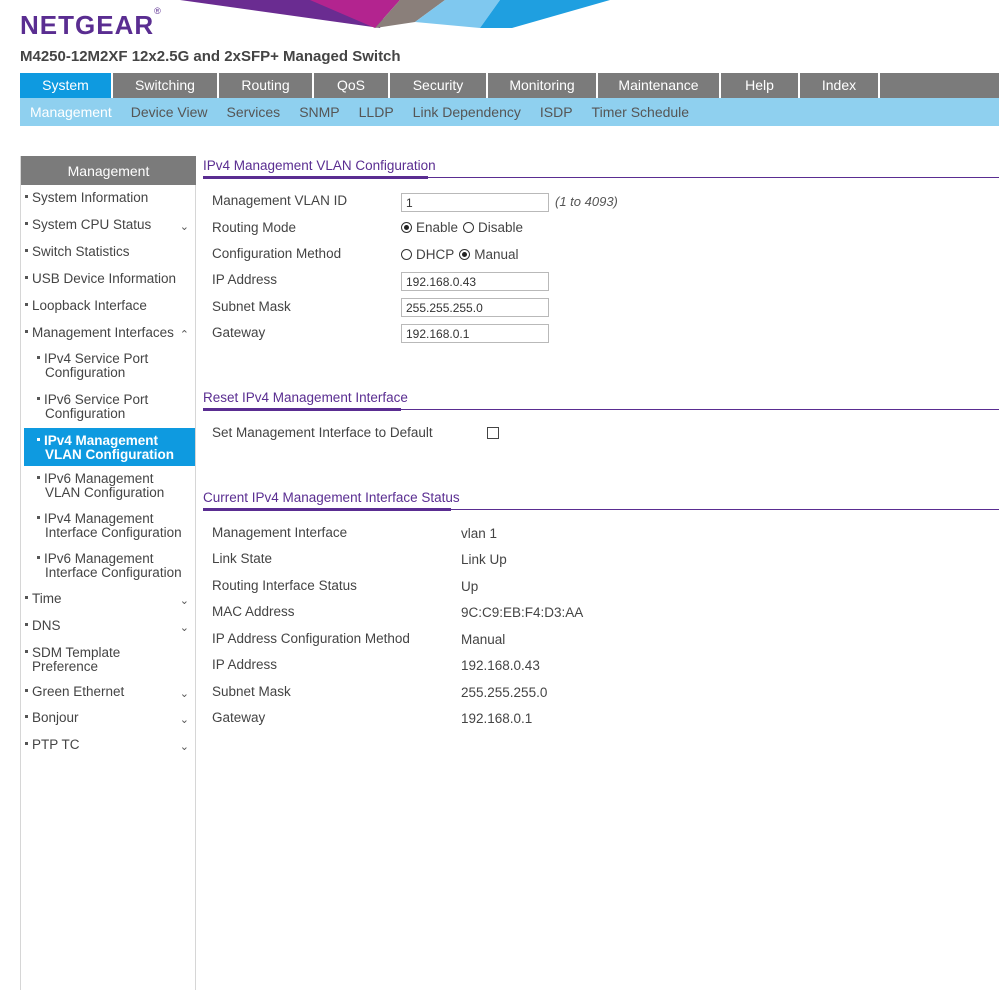 Image resolution: width=999 pixels, height=990 pixels. What do you see at coordinates (99, 558) in the screenshot?
I see `sidebar-subitem-label: IPv6 Management` at bounding box center [99, 558].